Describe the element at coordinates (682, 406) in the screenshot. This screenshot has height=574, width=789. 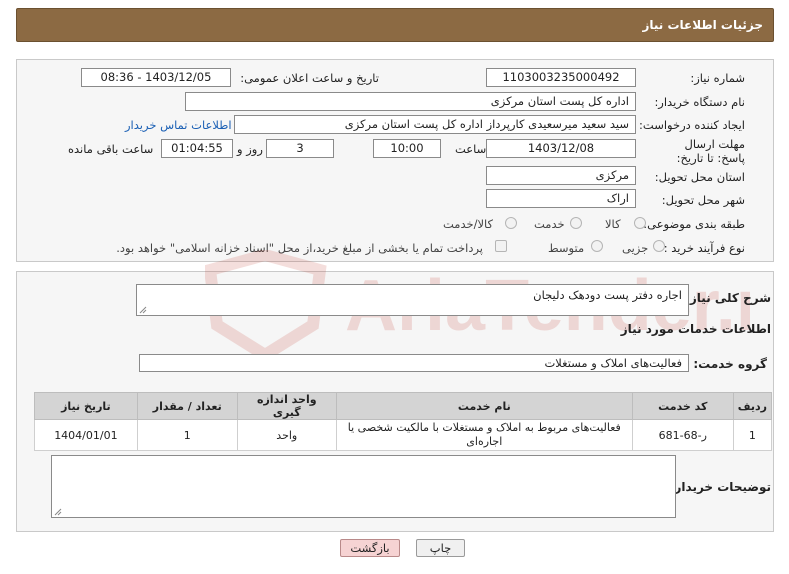
I see `col-header-service-code: کد خدمت` at that location.